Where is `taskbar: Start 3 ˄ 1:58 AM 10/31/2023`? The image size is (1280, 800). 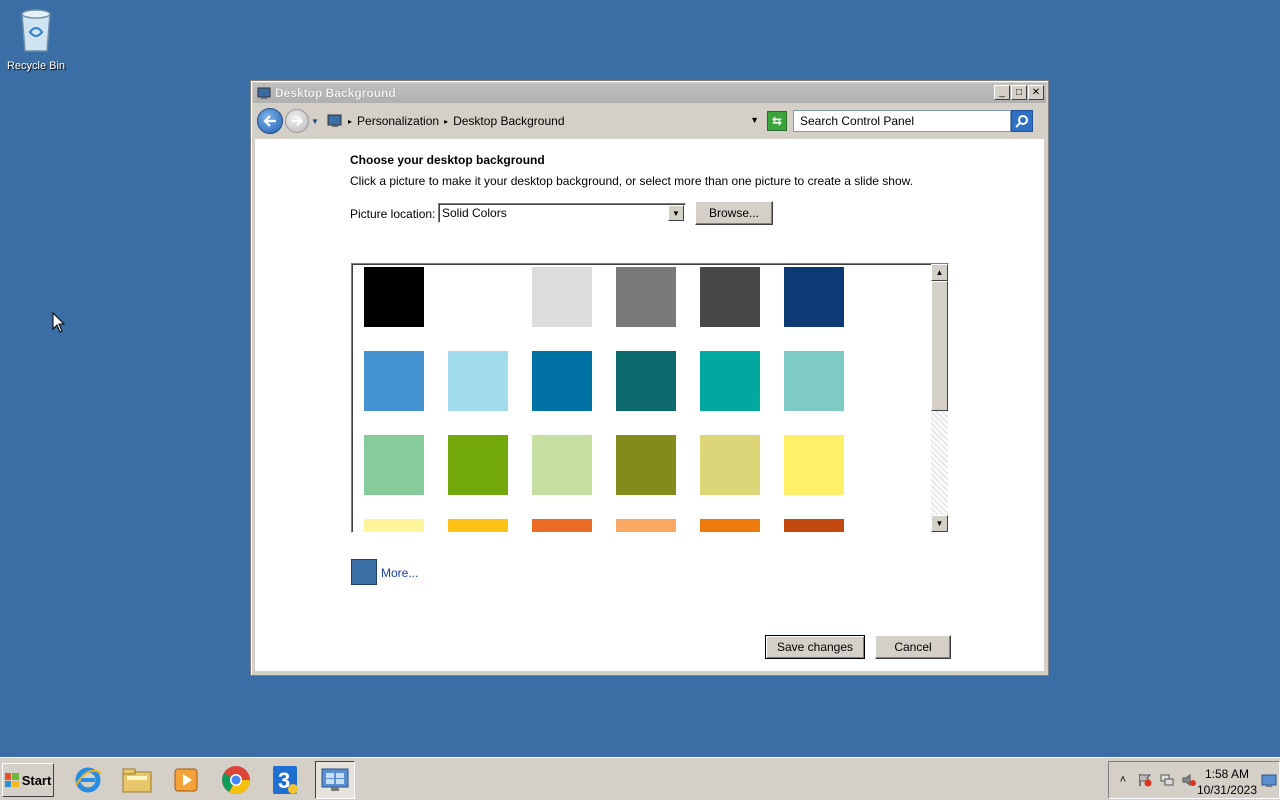
taskbar: Start 3 ˄ 1:58 AM 10/31/2023 is located at coordinates (640, 778).